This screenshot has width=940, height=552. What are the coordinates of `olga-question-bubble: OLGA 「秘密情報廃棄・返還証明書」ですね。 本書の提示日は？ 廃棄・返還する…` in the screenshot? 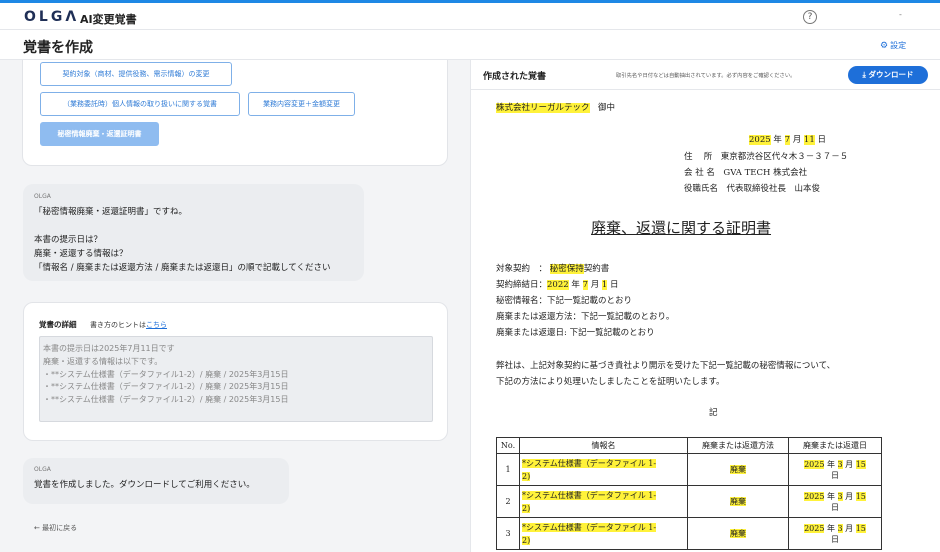 It's located at (193, 232).